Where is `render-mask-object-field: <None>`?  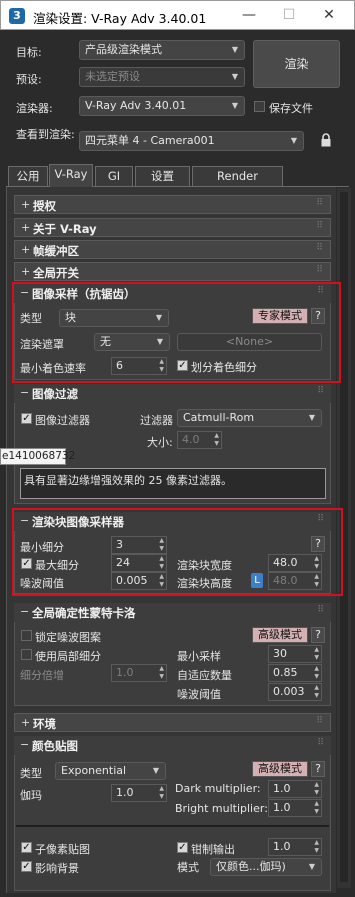
render-mask-object-field: <None> is located at coordinates (249, 342).